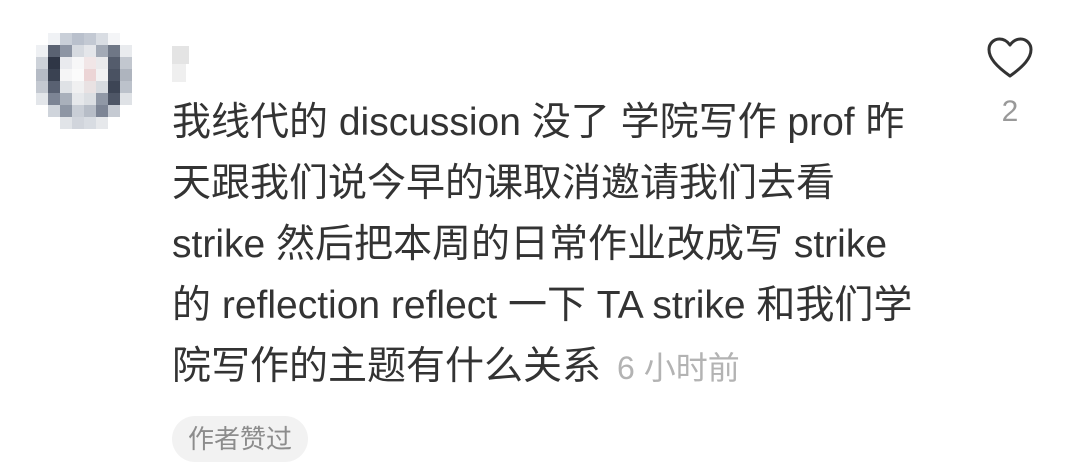 This screenshot has width=1080, height=476. I want to click on like-button: 2, so click(1010, 83).